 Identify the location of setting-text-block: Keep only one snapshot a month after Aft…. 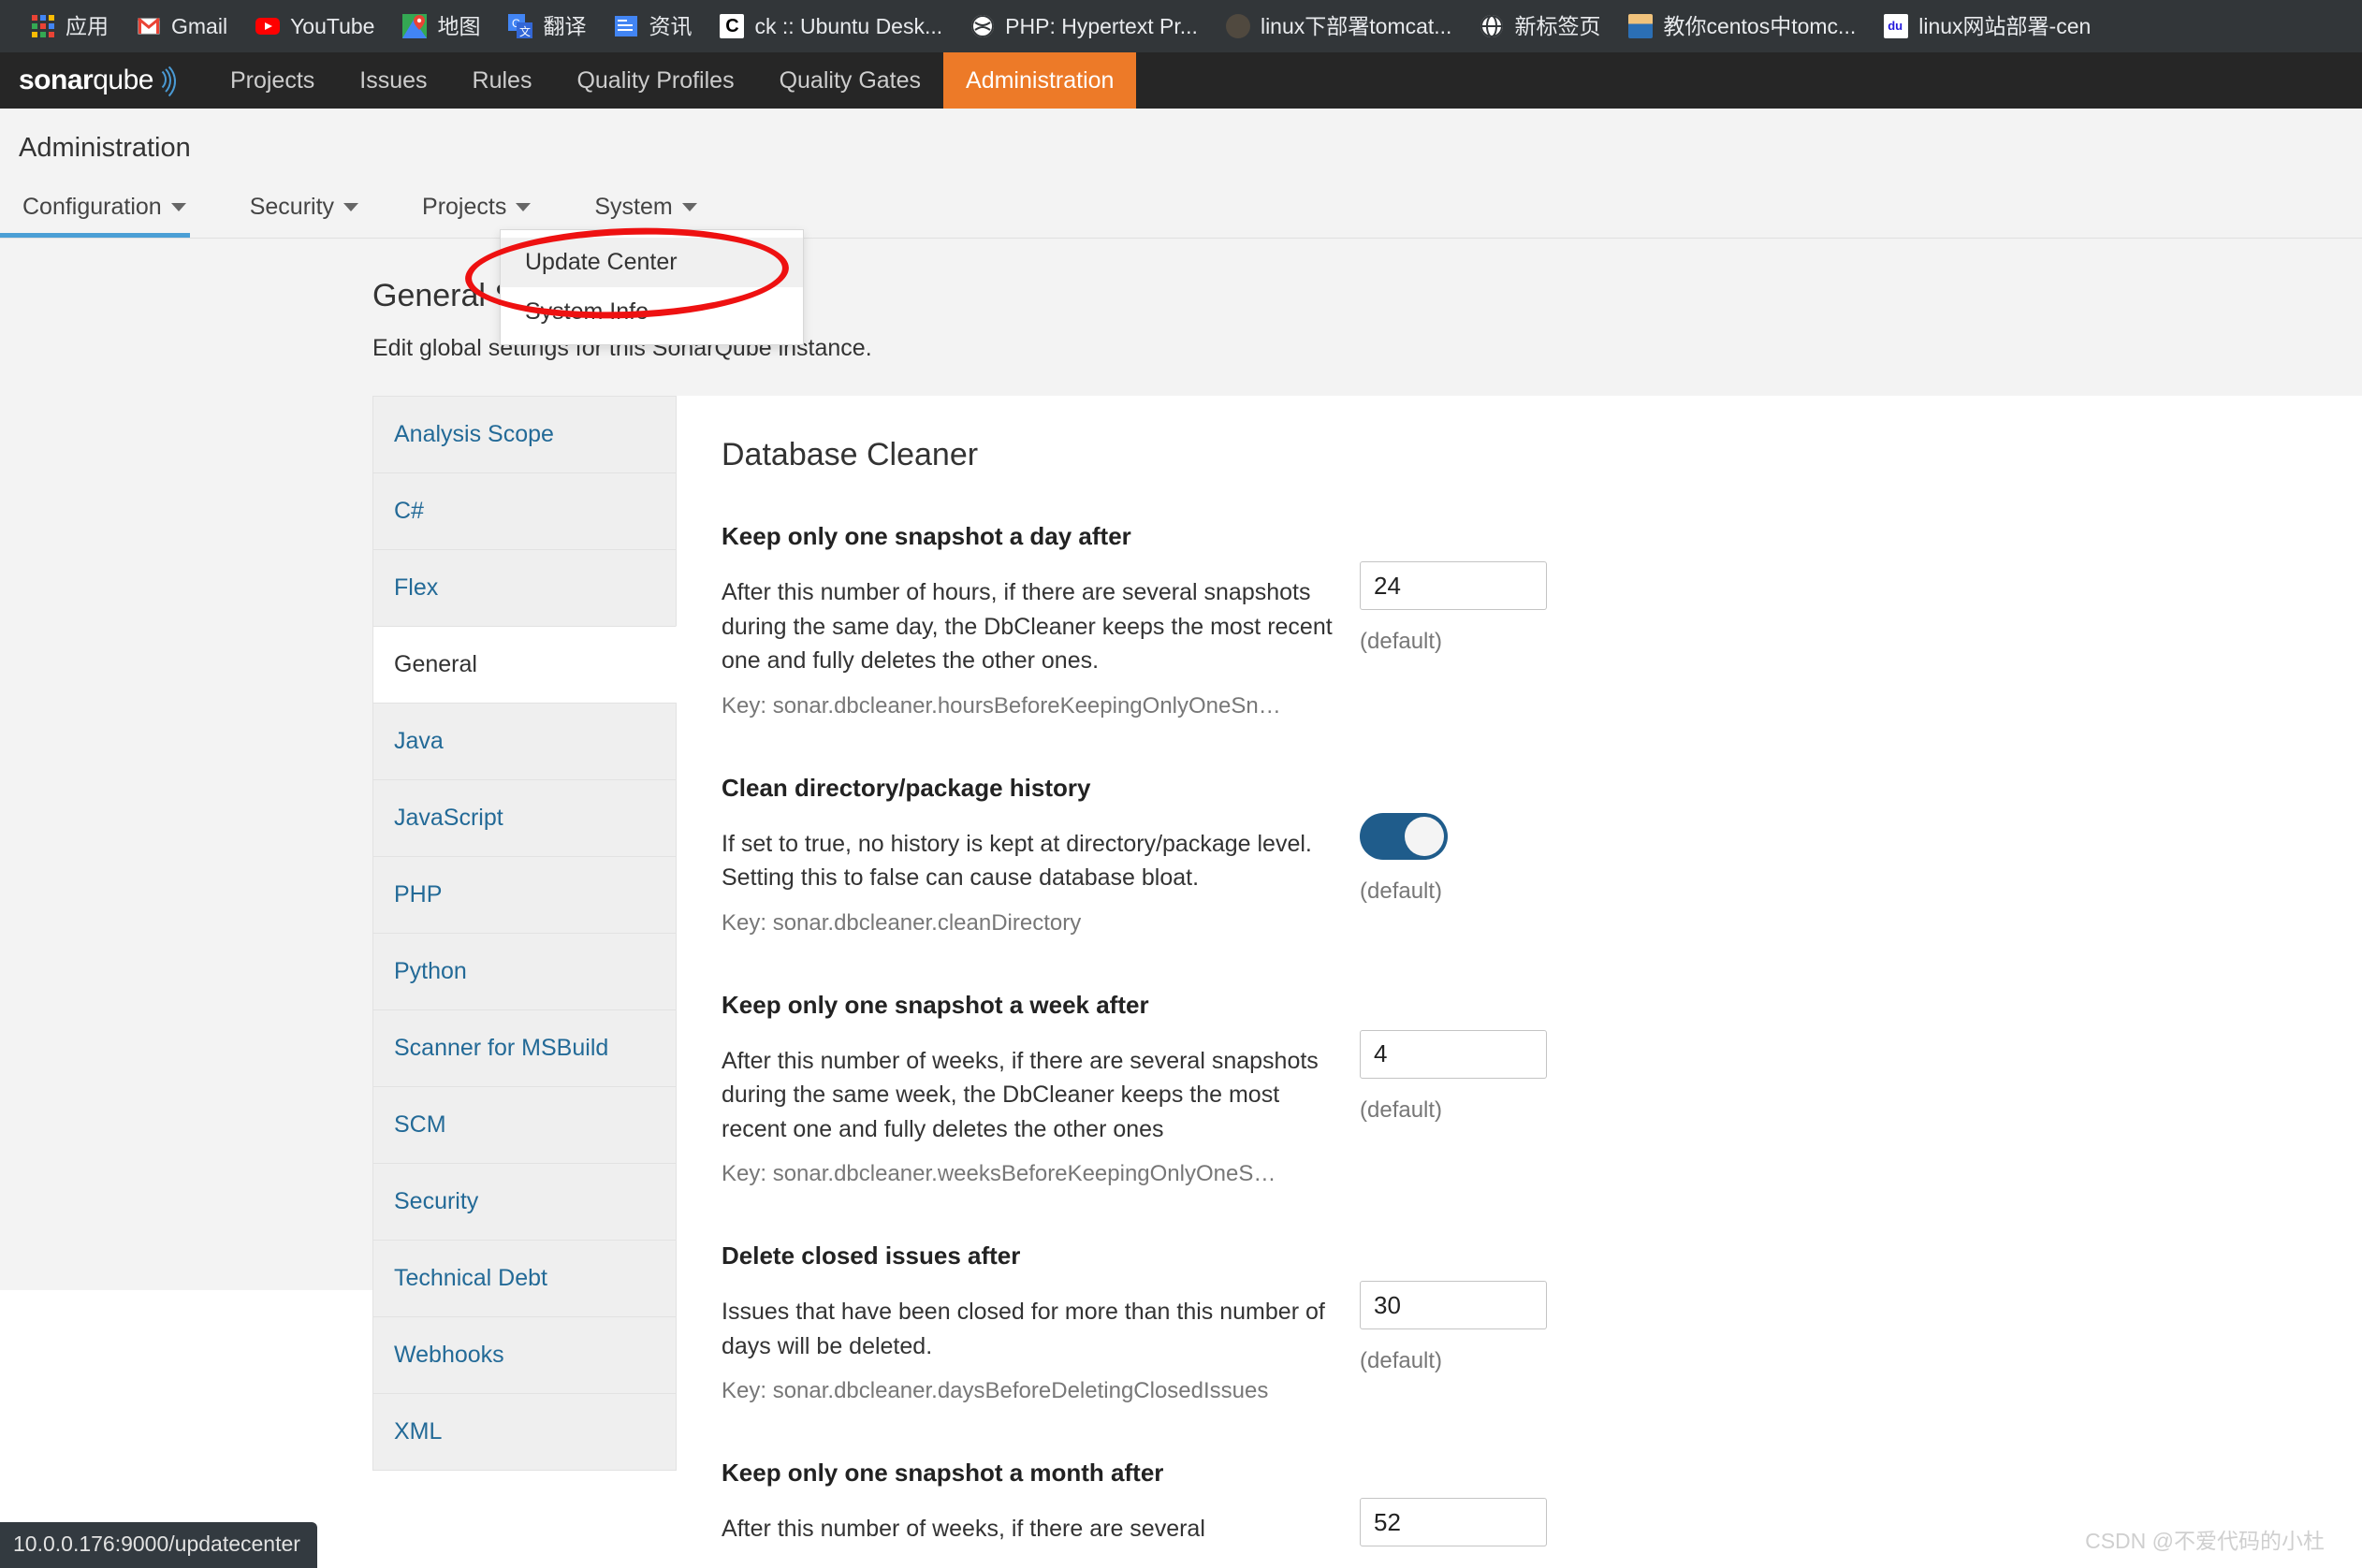
(1030, 1510).